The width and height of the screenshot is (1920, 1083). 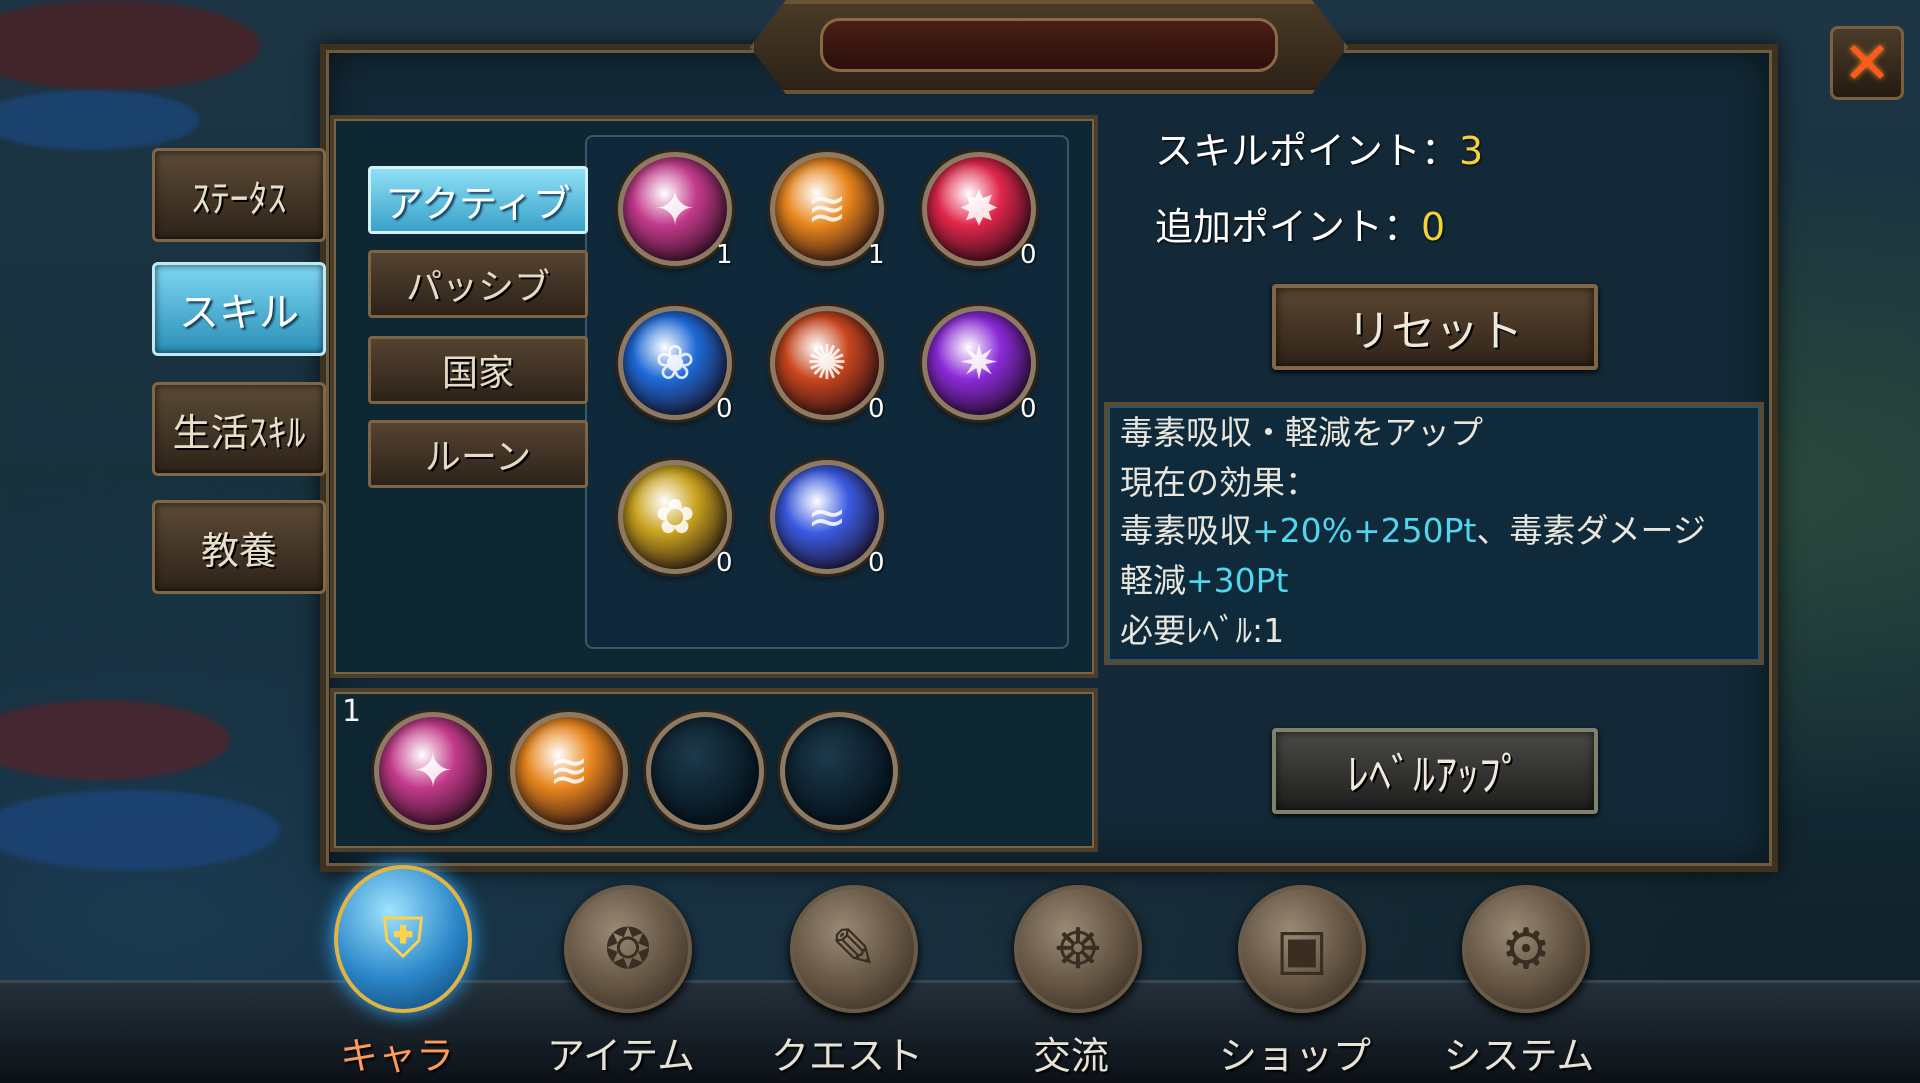 I want to click on description-required-level: 必要ﾚﾍﾞﾙ:1, so click(x=1202, y=630).